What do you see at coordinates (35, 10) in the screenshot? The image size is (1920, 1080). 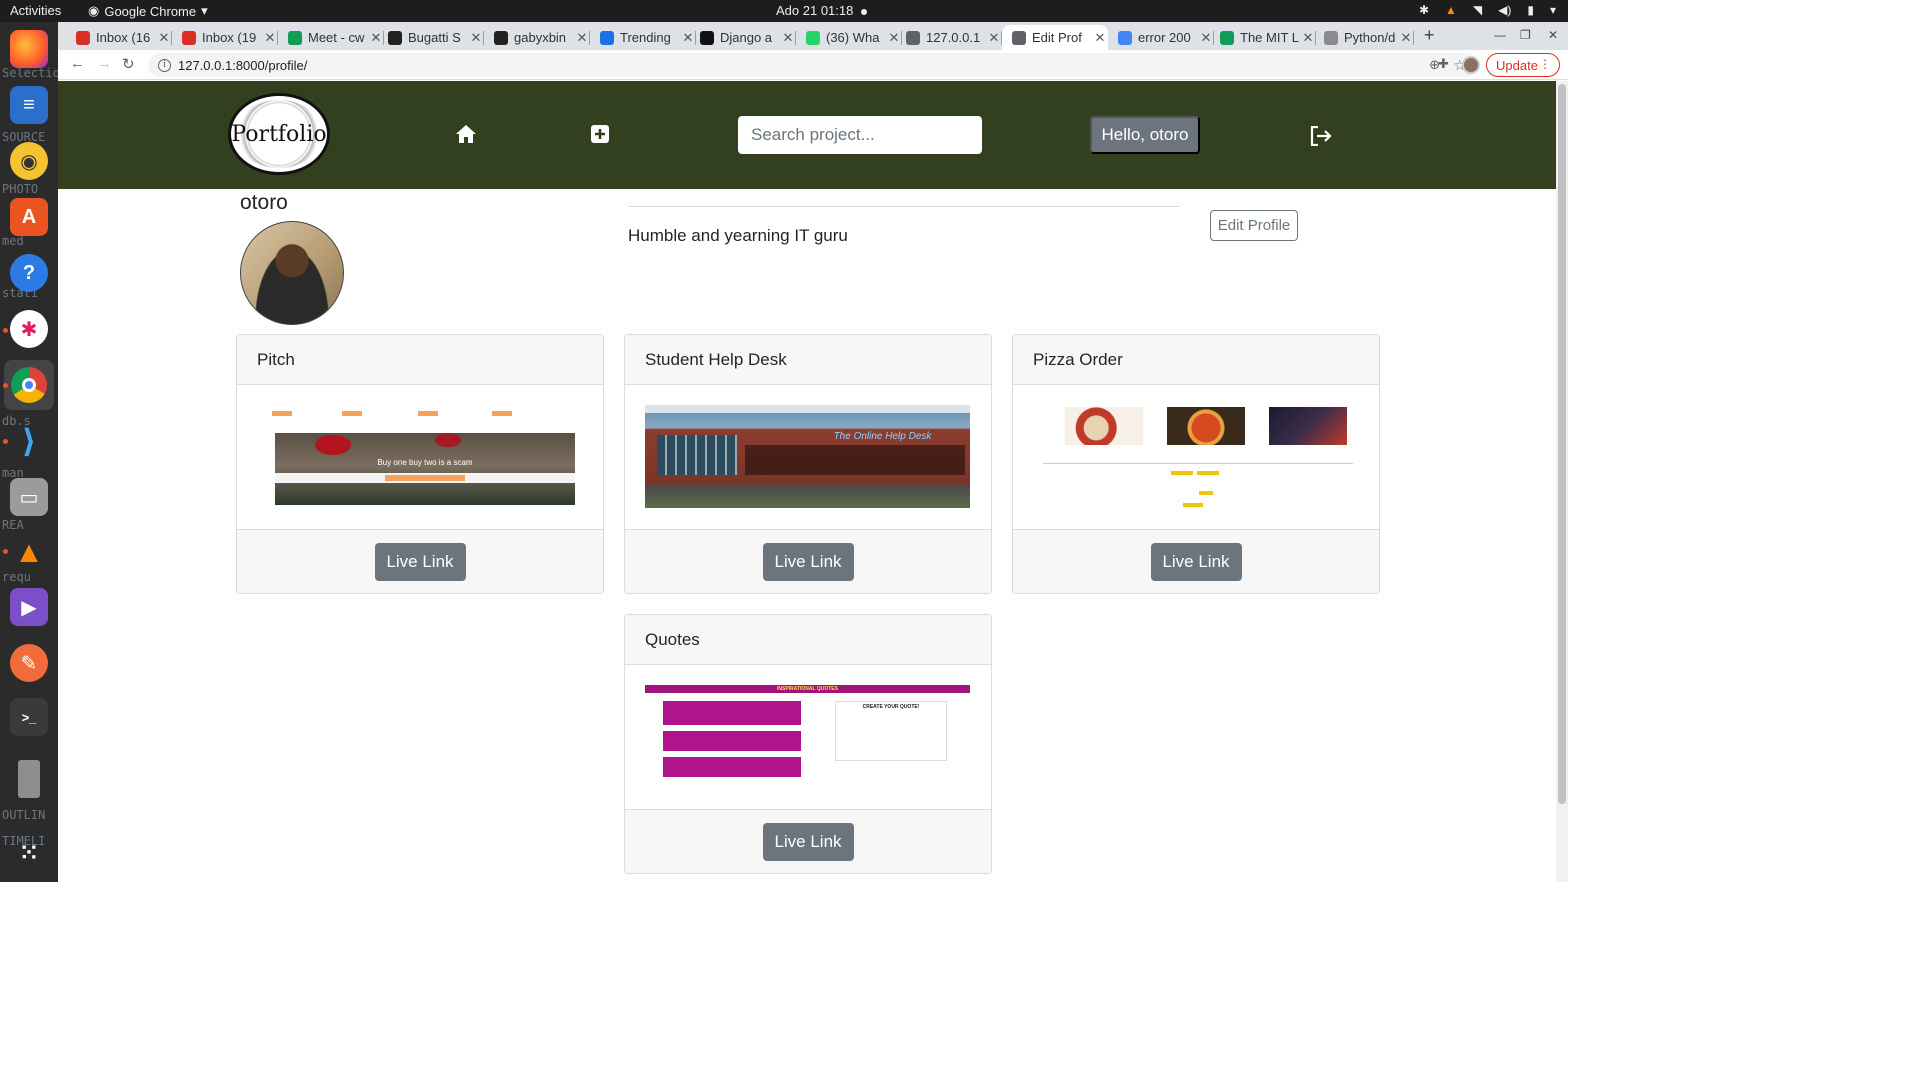 I see `activities-button: Activities` at bounding box center [35, 10].